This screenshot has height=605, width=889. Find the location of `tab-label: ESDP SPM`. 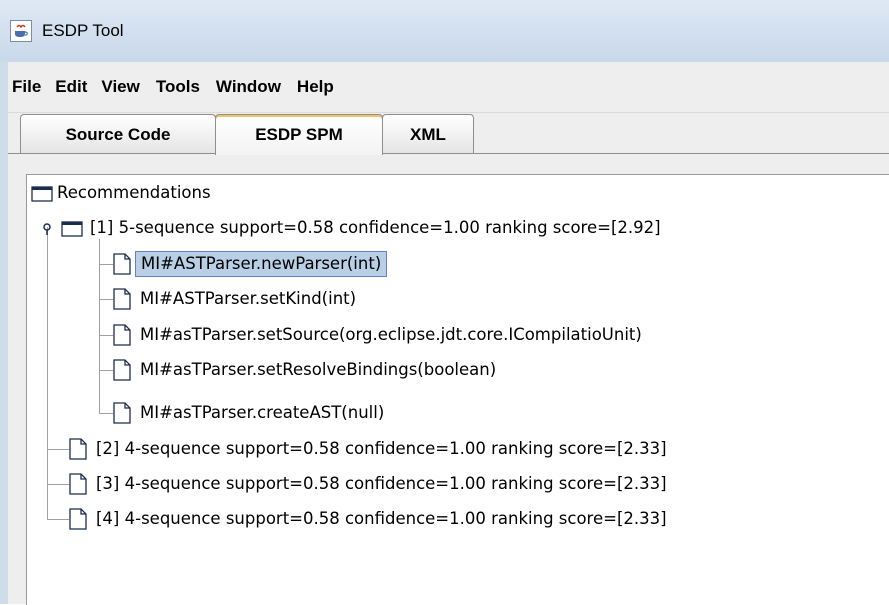

tab-label: ESDP SPM is located at coordinates (299, 134).